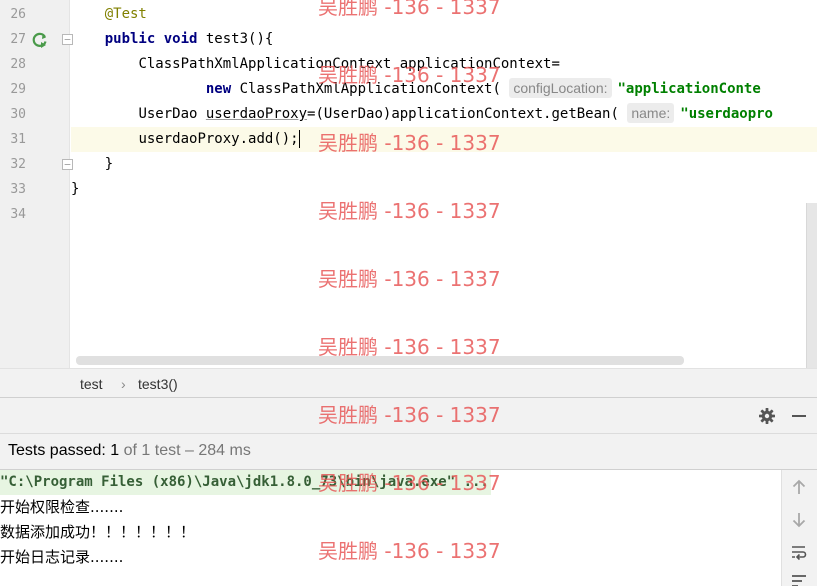 The height and width of the screenshot is (586, 817). I want to click on console-side-toolbar, so click(799, 528).